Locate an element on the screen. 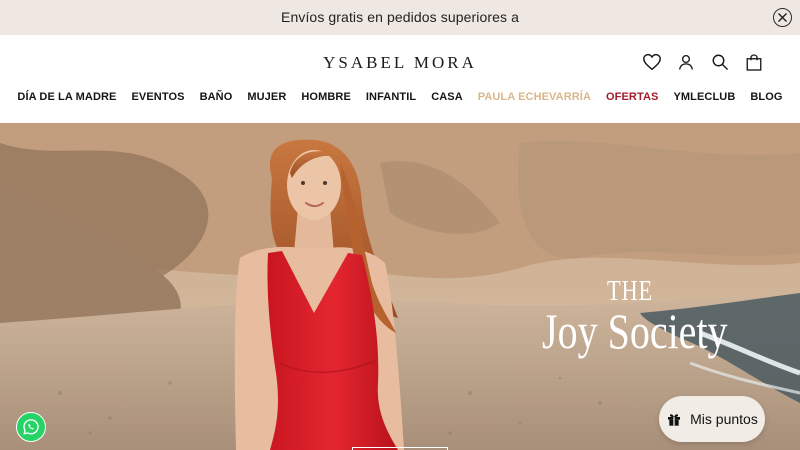 The image size is (800, 450). nav-item-infantil: INFANTIL is located at coordinates (391, 97).